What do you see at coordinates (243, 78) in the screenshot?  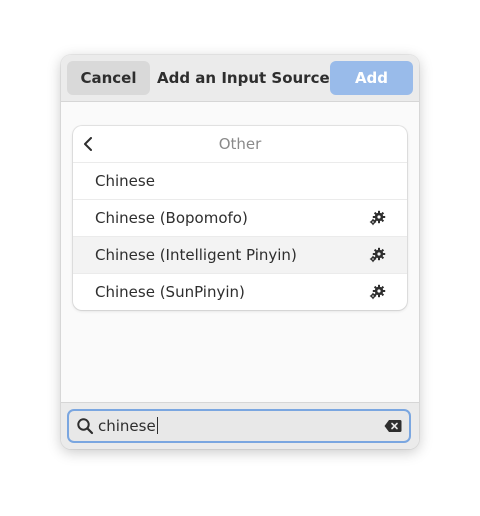 I see `dialog-title: Add an Input Source` at bounding box center [243, 78].